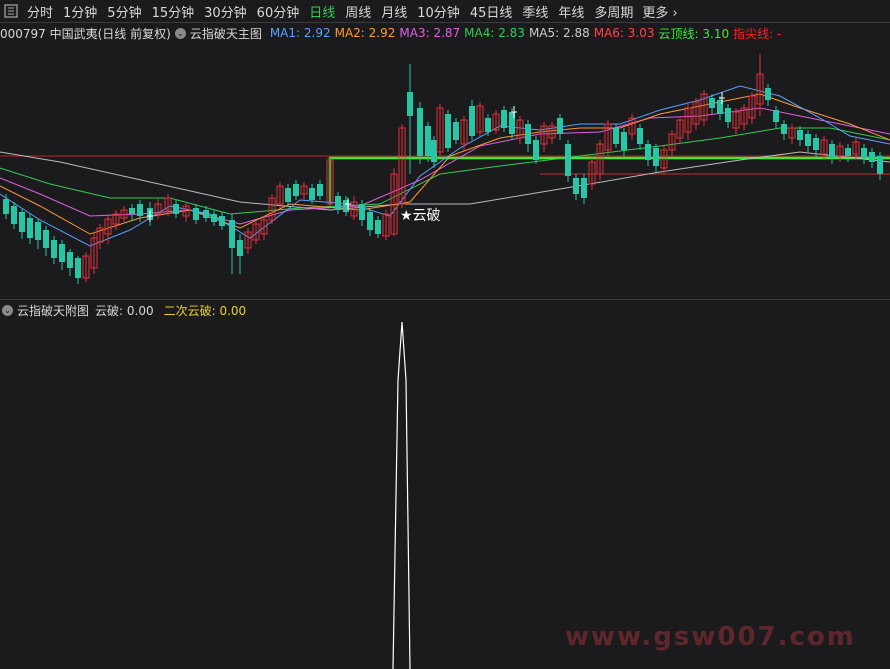  I want to click on tab-daily: 日线, so click(322, 11).